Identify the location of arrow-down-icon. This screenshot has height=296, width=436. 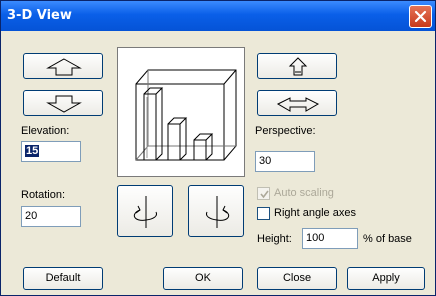
(64, 104).